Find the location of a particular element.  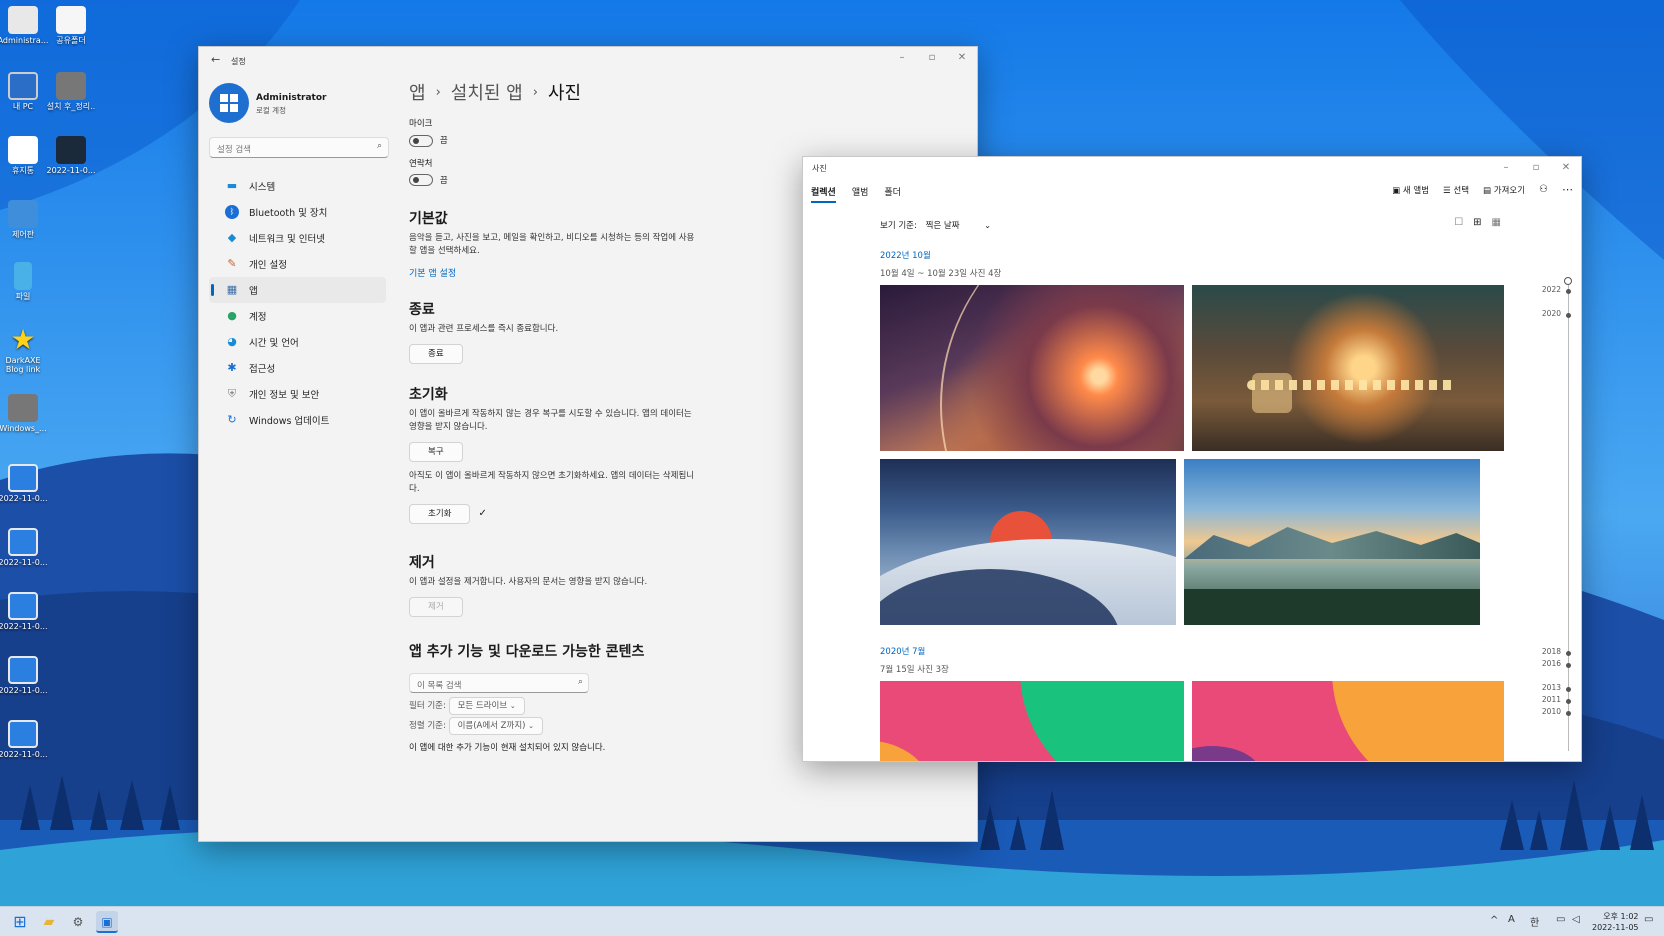

desktop-icon-recycle: 휴지통 is located at coordinates (25, 155).